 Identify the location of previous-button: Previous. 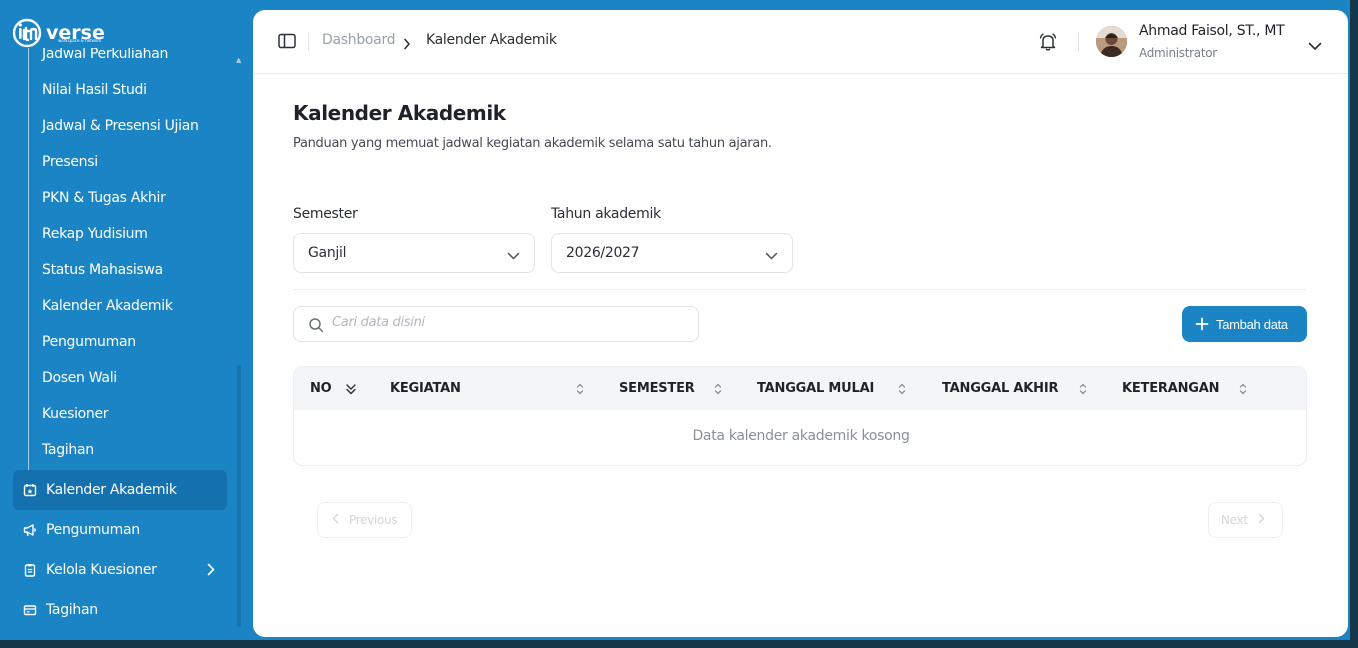
(364, 520).